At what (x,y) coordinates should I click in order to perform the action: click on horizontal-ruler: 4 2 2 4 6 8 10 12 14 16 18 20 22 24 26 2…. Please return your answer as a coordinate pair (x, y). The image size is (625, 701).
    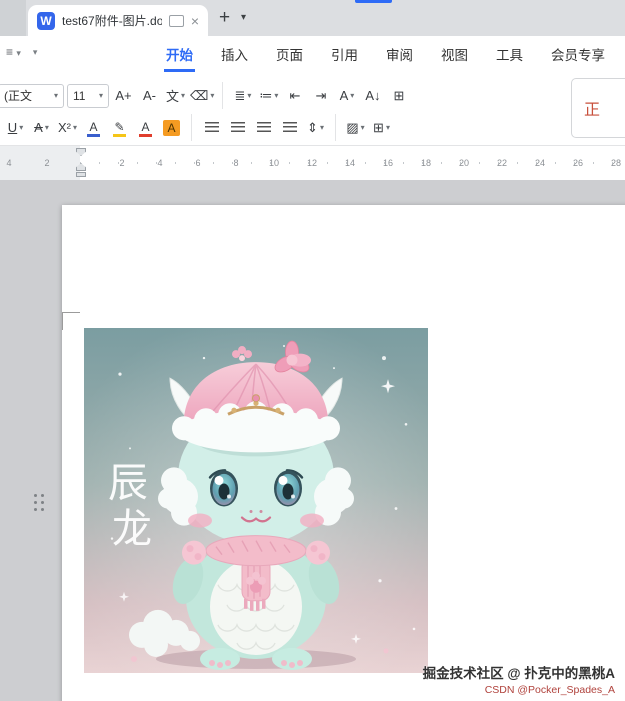
    Looking at the image, I should click on (312, 163).